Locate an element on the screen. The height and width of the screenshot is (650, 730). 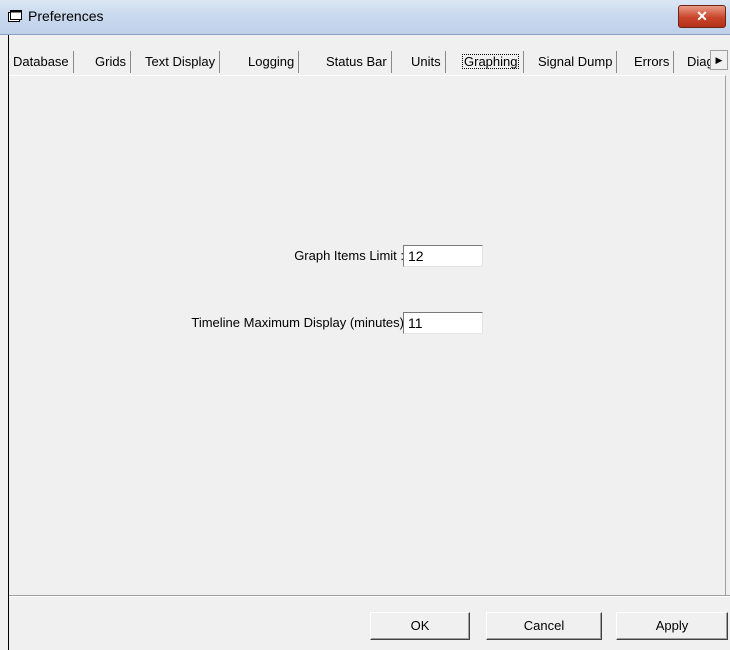
tab-units: Units is located at coordinates (426, 62).